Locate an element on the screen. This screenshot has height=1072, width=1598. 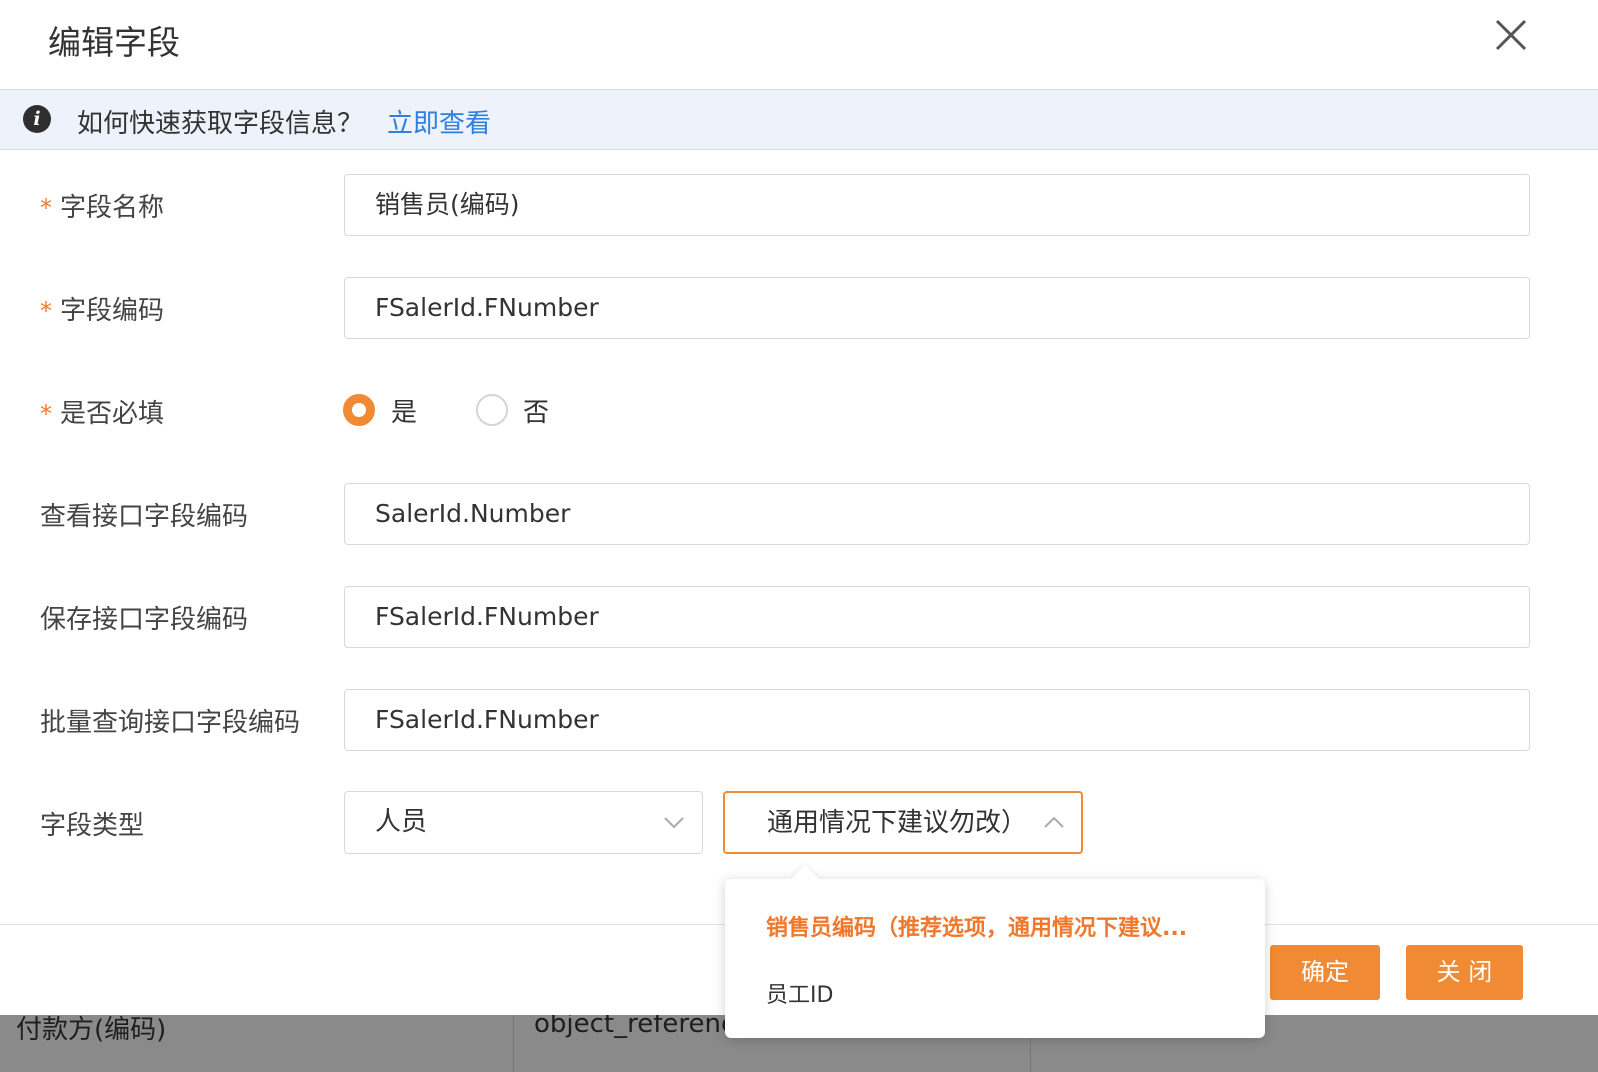
close-icon is located at coordinates (1511, 35).